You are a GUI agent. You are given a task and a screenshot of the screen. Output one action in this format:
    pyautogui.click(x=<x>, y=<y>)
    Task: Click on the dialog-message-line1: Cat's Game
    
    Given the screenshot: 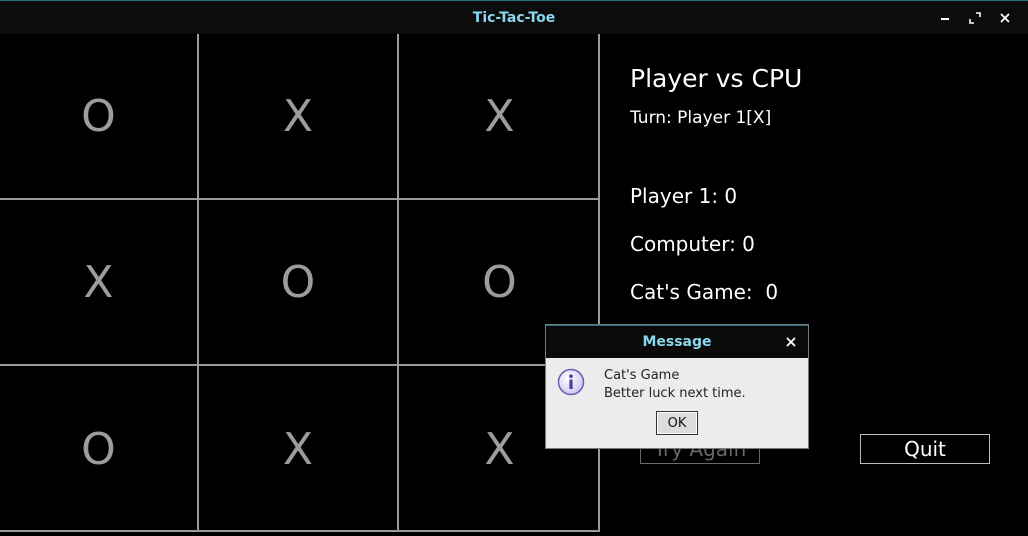 What is the action you would take?
    pyautogui.click(x=642, y=375)
    